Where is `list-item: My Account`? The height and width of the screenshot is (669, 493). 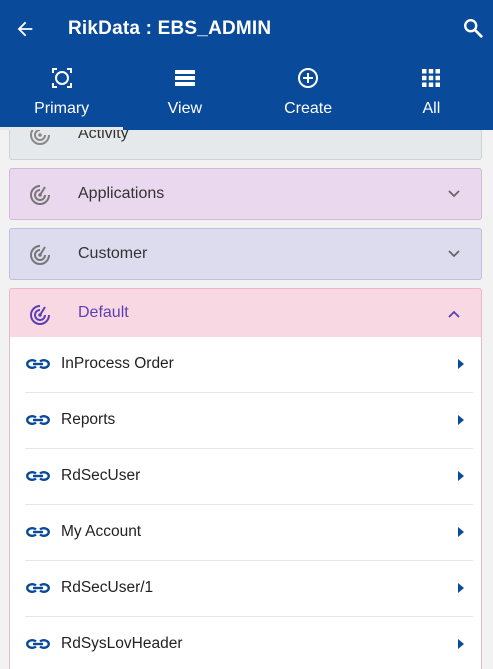
list-item: My Account is located at coordinates (249, 533).